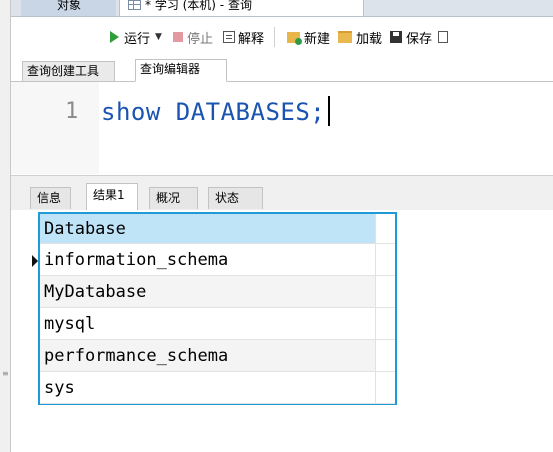  I want to click on table-cell: performance_schema, so click(208, 355).